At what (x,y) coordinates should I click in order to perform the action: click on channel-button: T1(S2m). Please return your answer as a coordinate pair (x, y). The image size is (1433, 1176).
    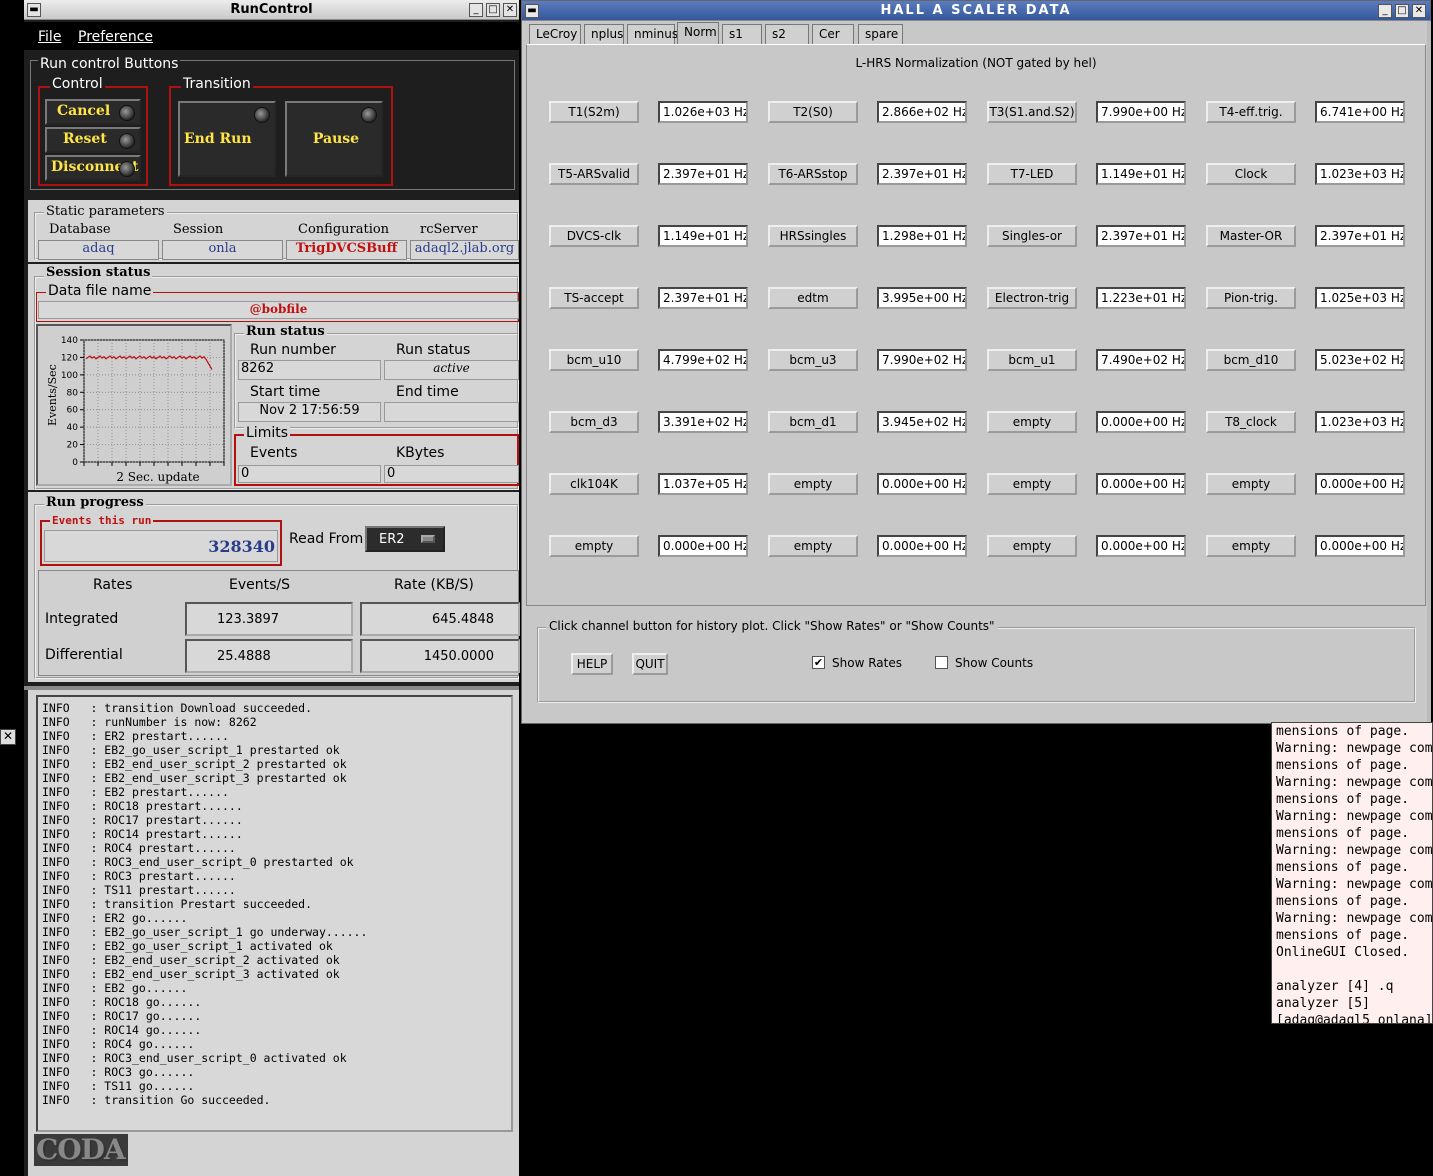
    Looking at the image, I should click on (594, 112).